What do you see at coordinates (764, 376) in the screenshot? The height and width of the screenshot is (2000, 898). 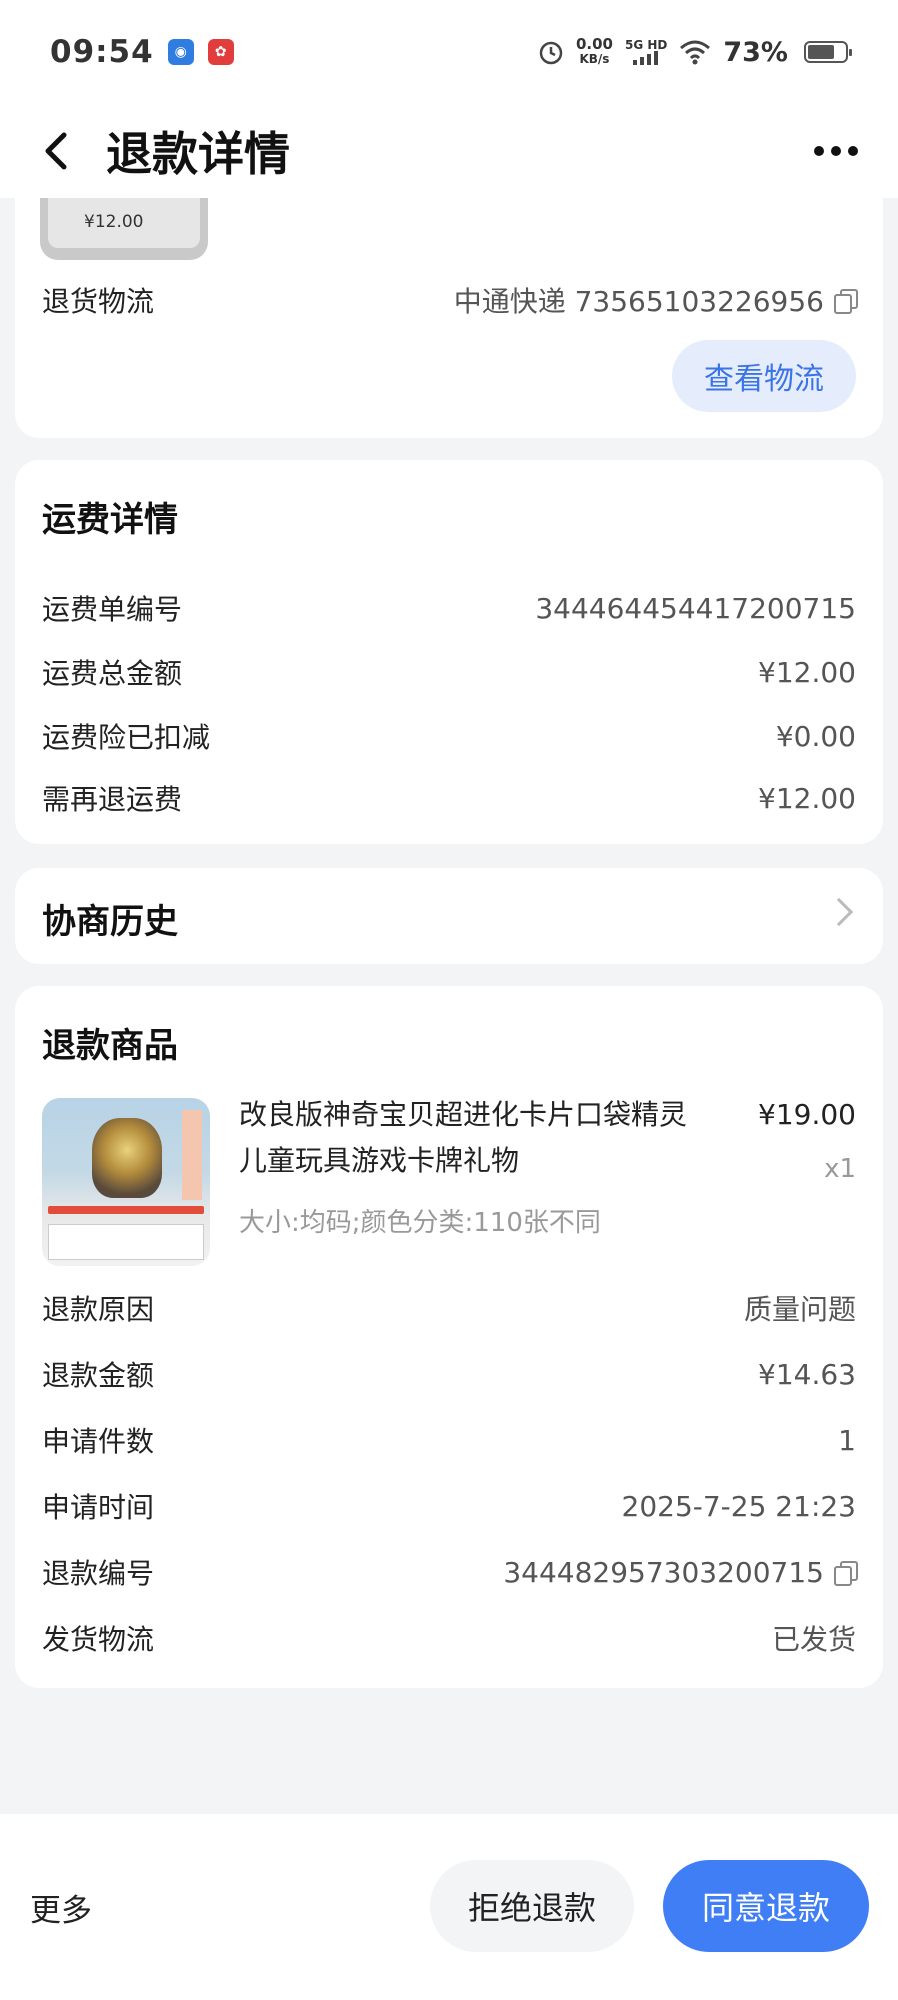 I see `view-logistics-button: 查看物流` at bounding box center [764, 376].